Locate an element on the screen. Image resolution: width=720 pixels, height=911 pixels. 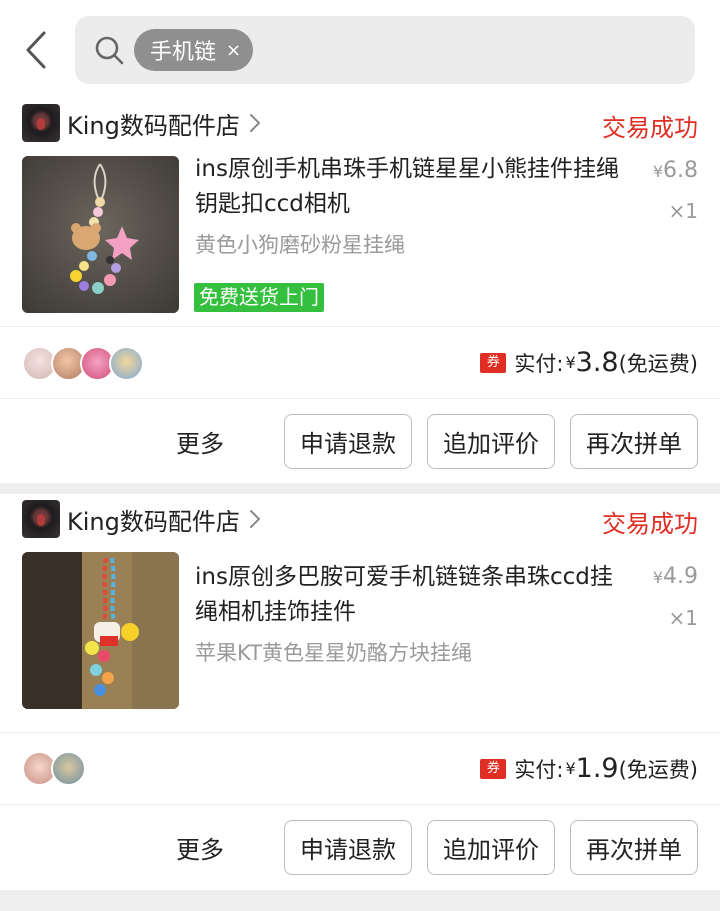
product-price: ¥4.9 is located at coordinates (675, 576).